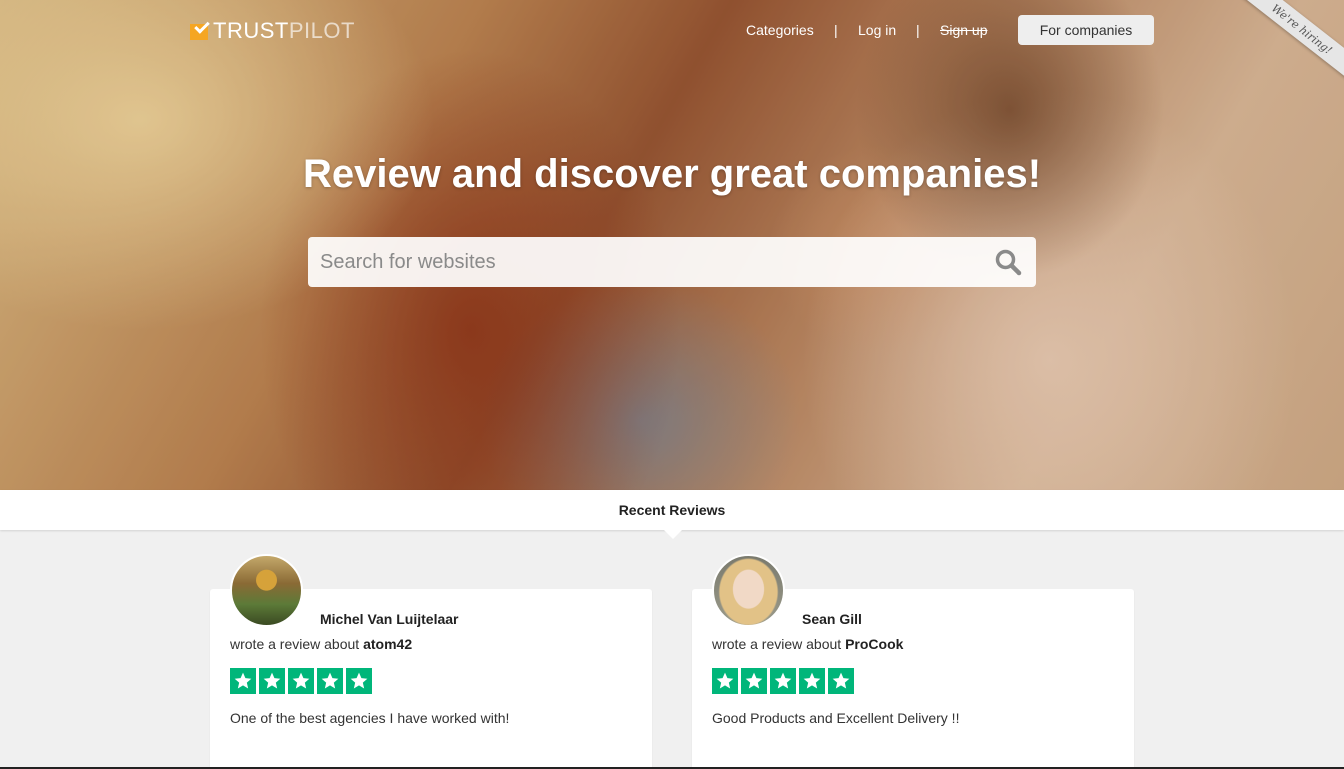  What do you see at coordinates (1008, 262) in the screenshot?
I see `search-icon` at bounding box center [1008, 262].